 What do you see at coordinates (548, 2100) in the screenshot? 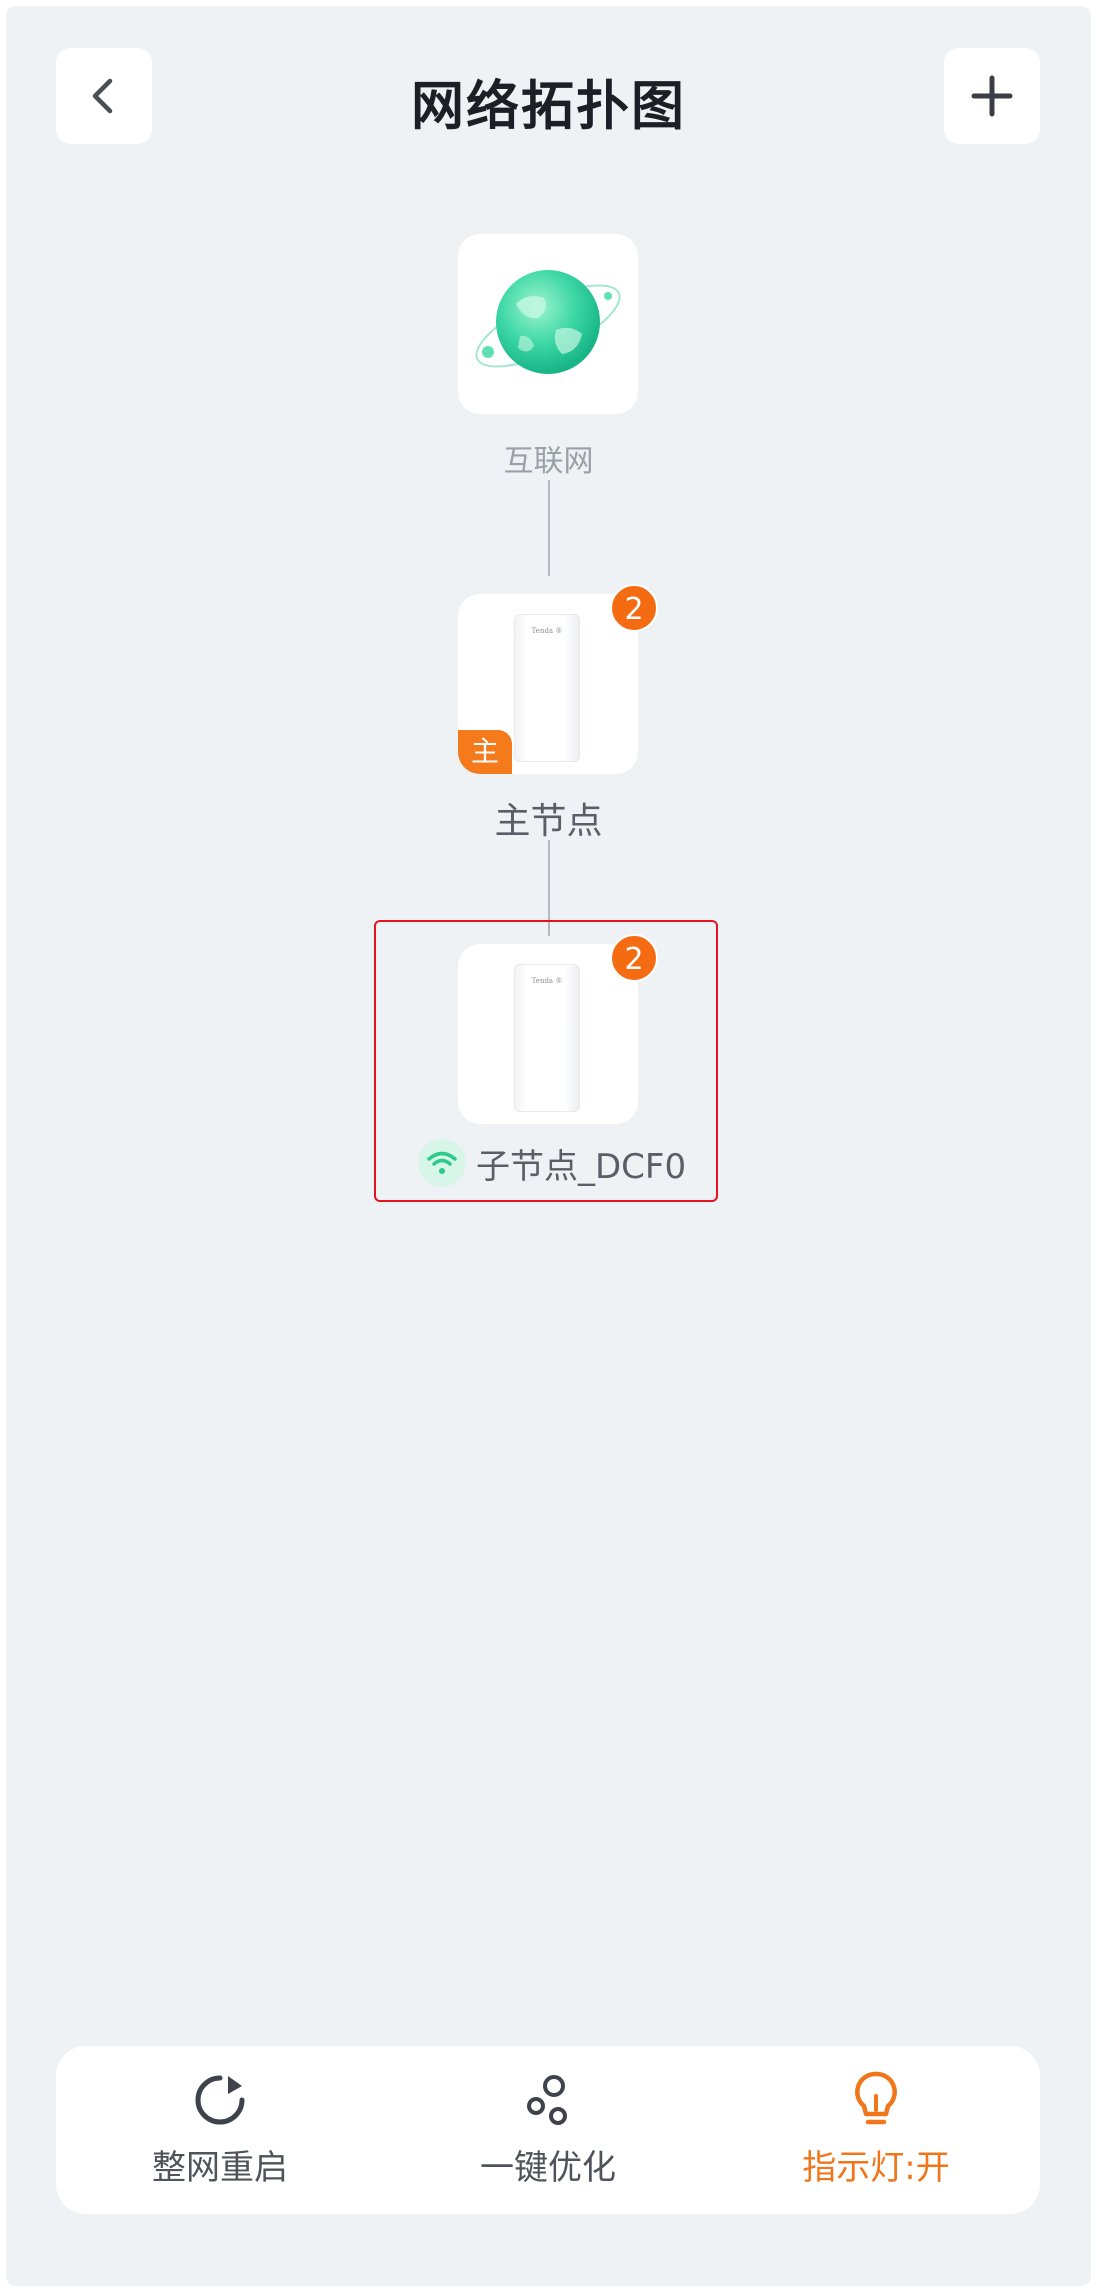
I see `optimize-icon` at bounding box center [548, 2100].